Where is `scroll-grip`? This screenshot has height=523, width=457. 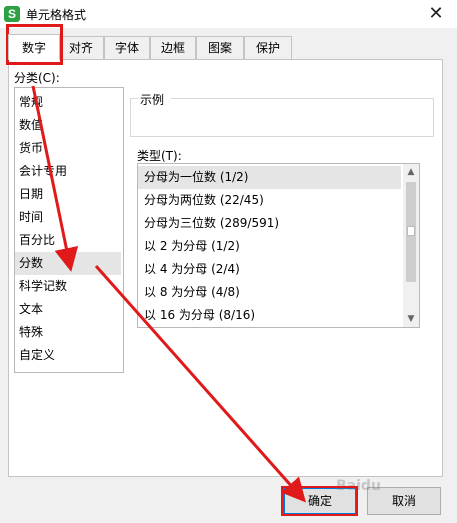 scroll-grip is located at coordinates (411, 231).